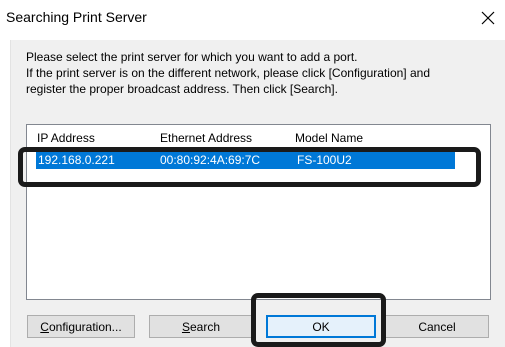  What do you see at coordinates (437, 326) in the screenshot?
I see `cancel-button: Cancel` at bounding box center [437, 326].